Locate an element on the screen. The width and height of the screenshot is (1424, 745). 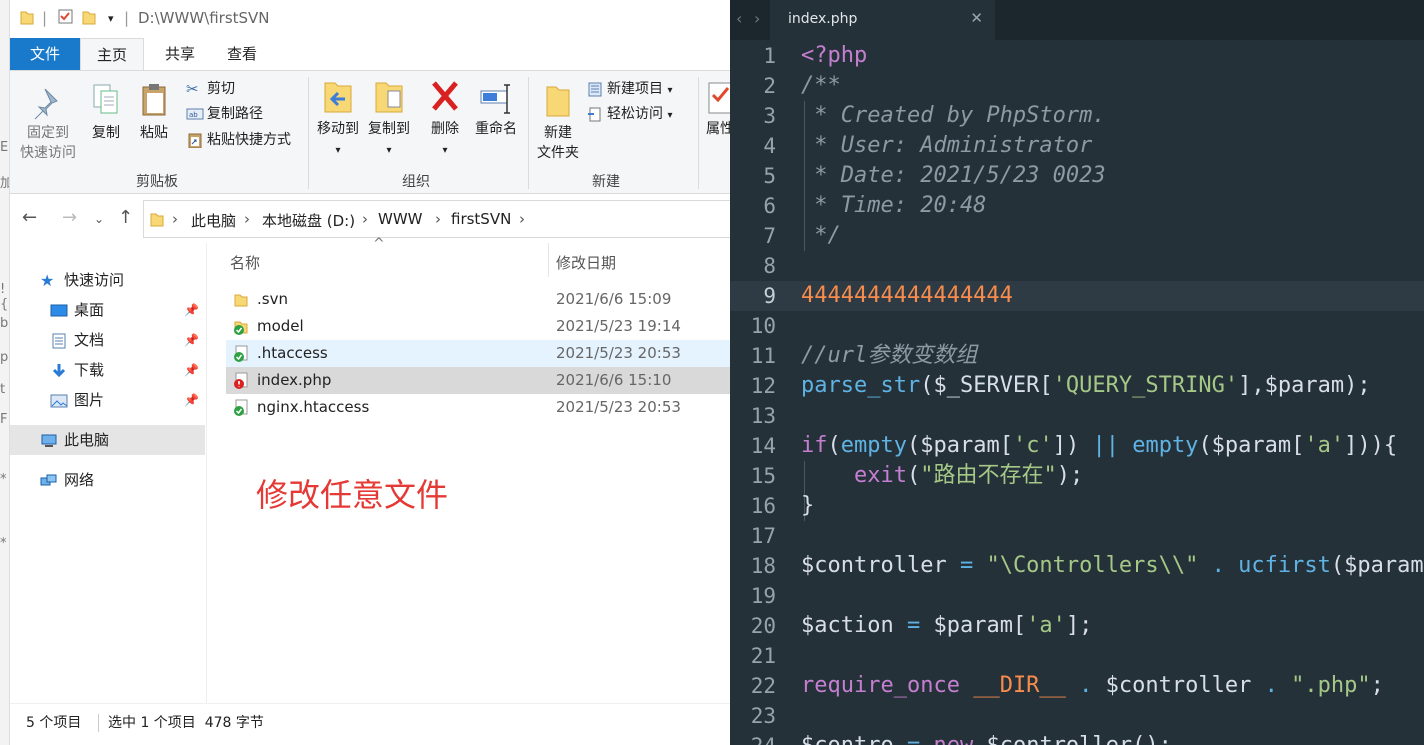
copy-path-icon: ab is located at coordinates (195, 114).